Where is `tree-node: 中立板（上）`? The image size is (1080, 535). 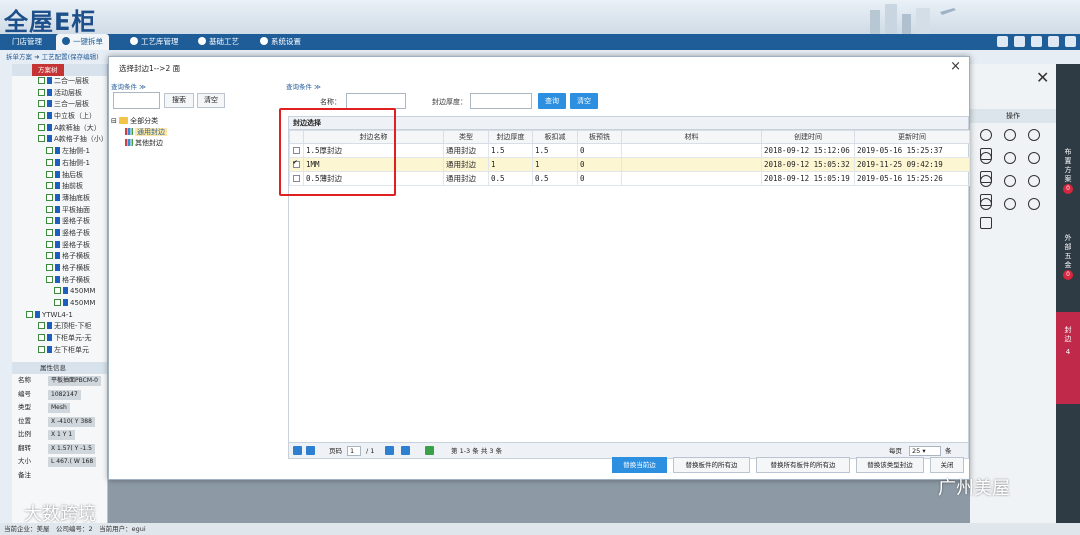 tree-node: 中立板（上） is located at coordinates (59, 117).